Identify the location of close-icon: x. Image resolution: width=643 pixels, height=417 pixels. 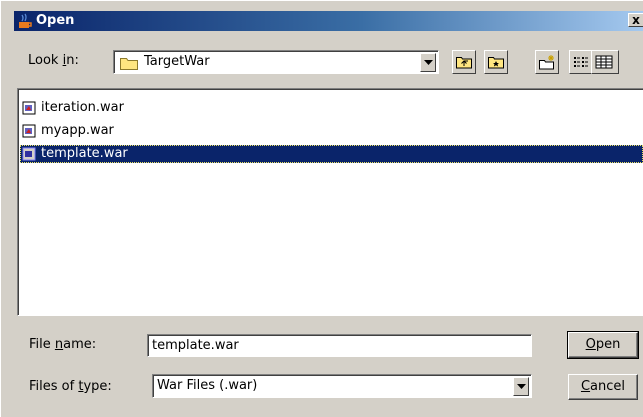
(636, 20).